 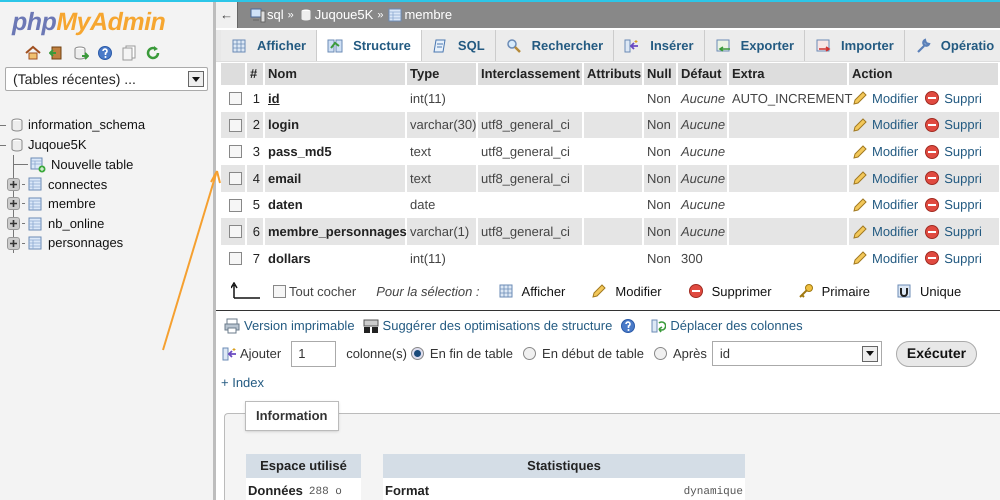 What do you see at coordinates (952, 45) in the screenshot?
I see `tab: Opératio` at bounding box center [952, 45].